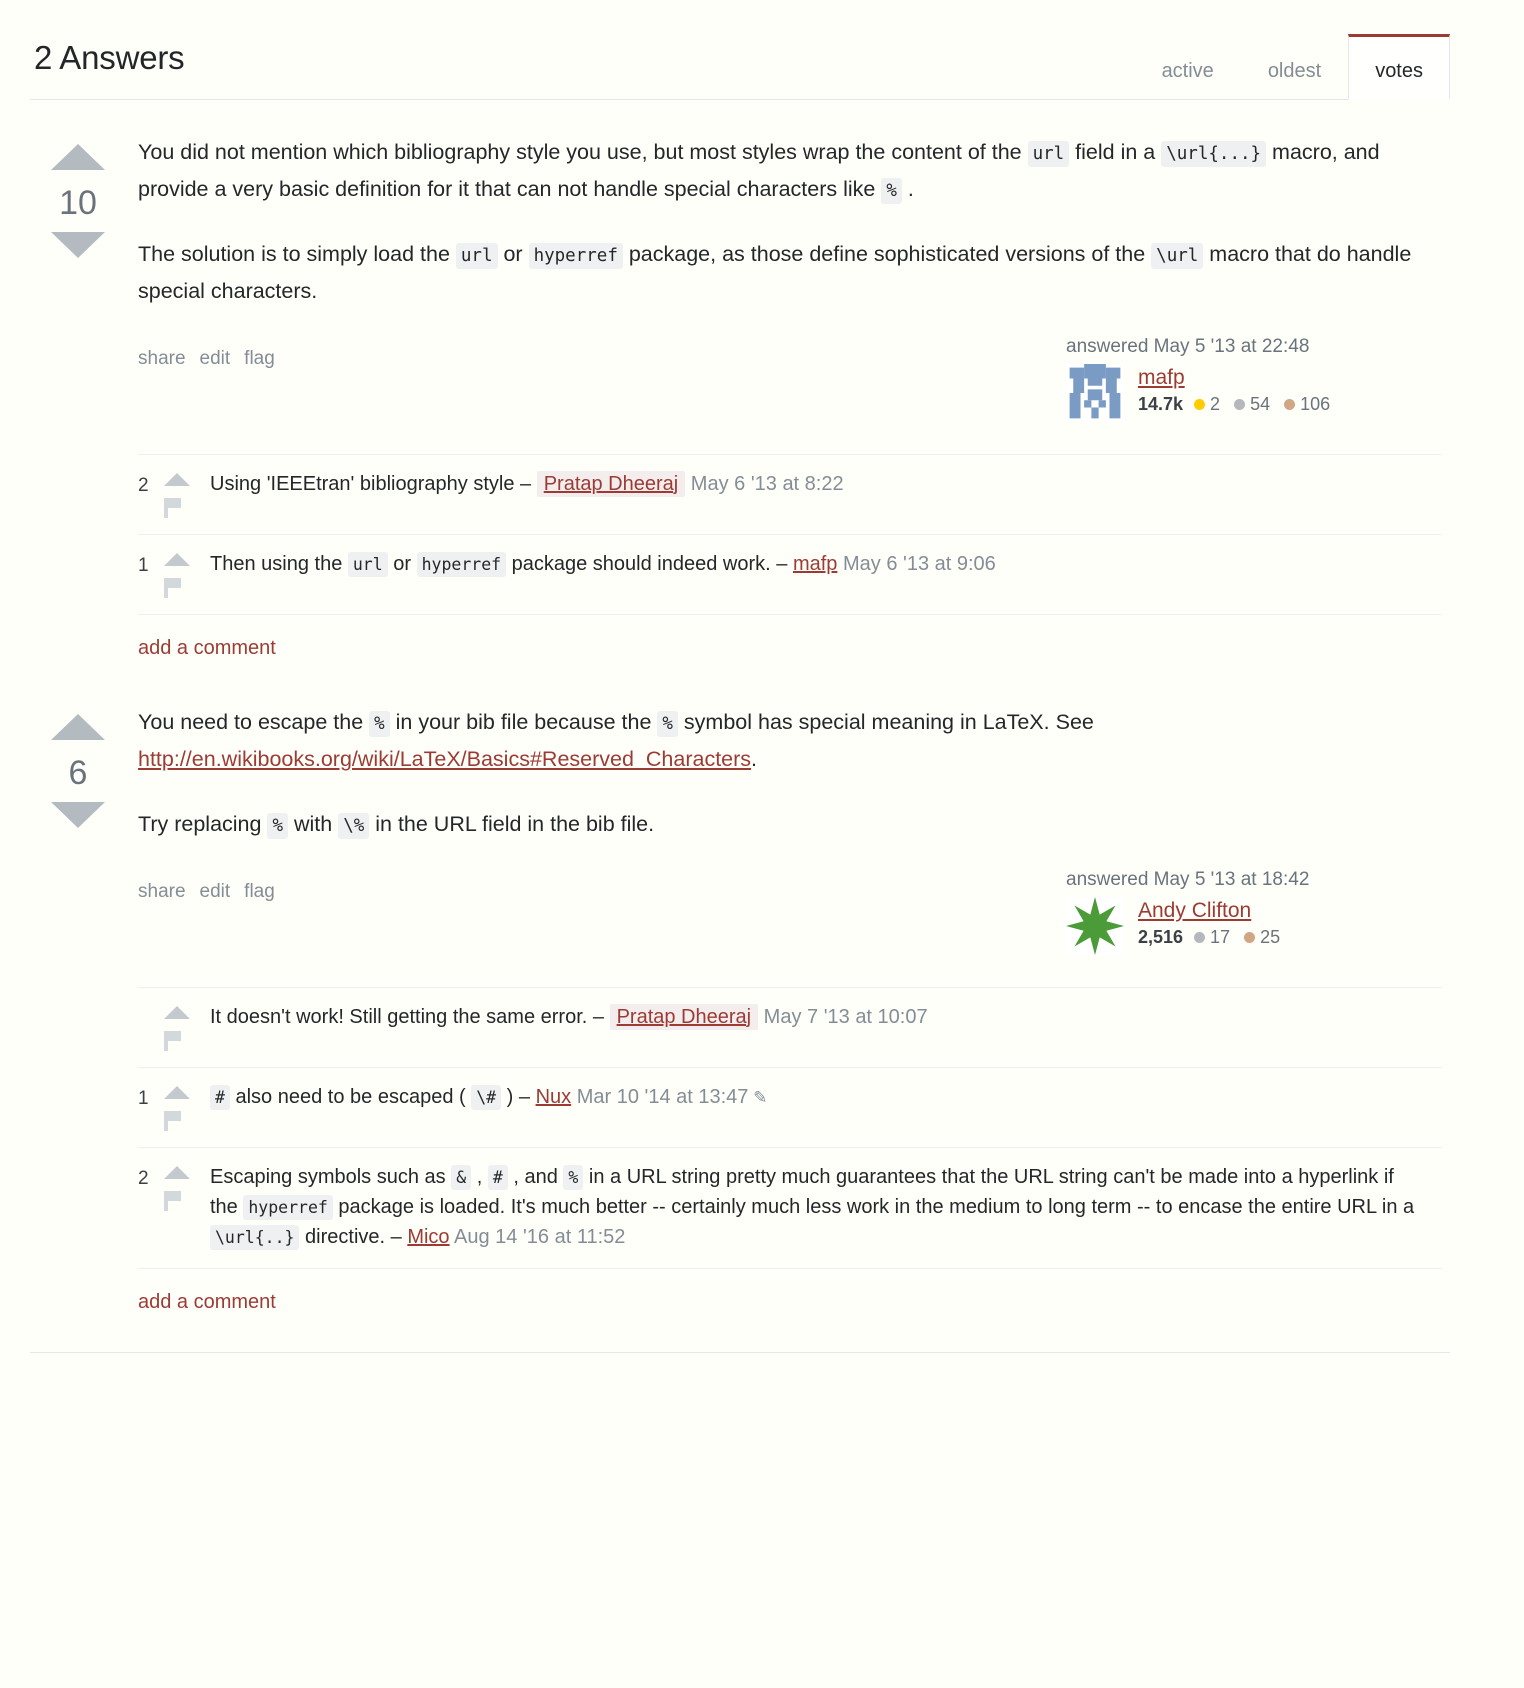  I want to click on silver-badge-count: 17, so click(1220, 936).